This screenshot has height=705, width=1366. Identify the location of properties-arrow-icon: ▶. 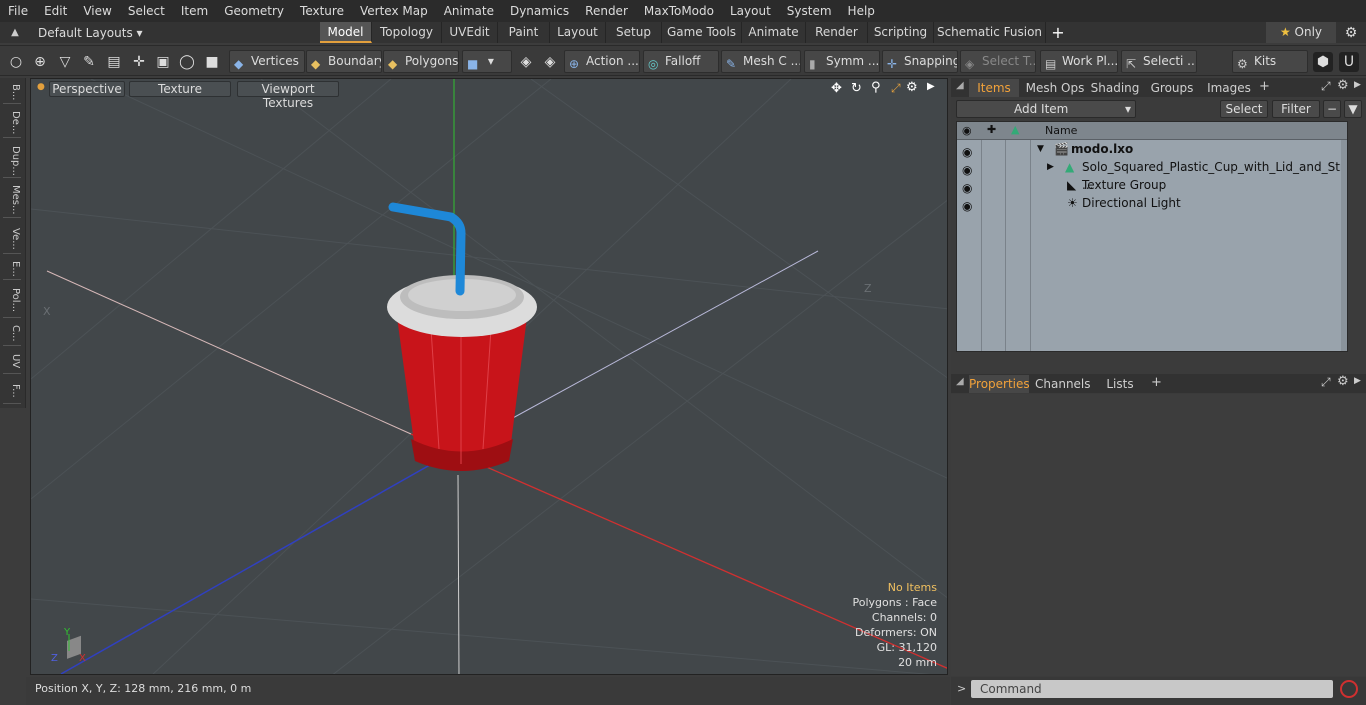
(1357, 381).